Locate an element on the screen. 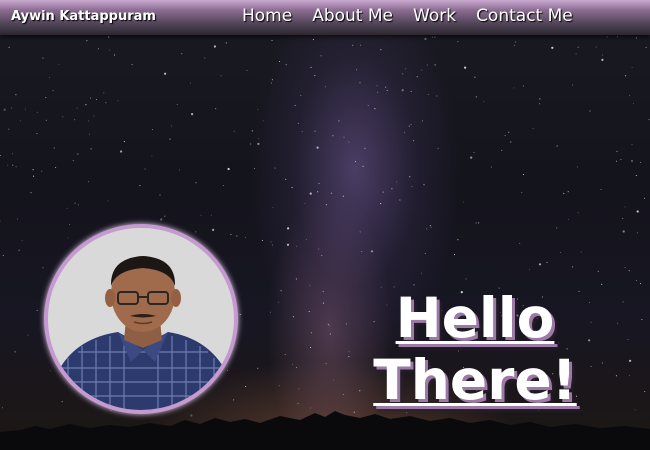  nav-item-contact-me: Contact Me is located at coordinates (524, 16).